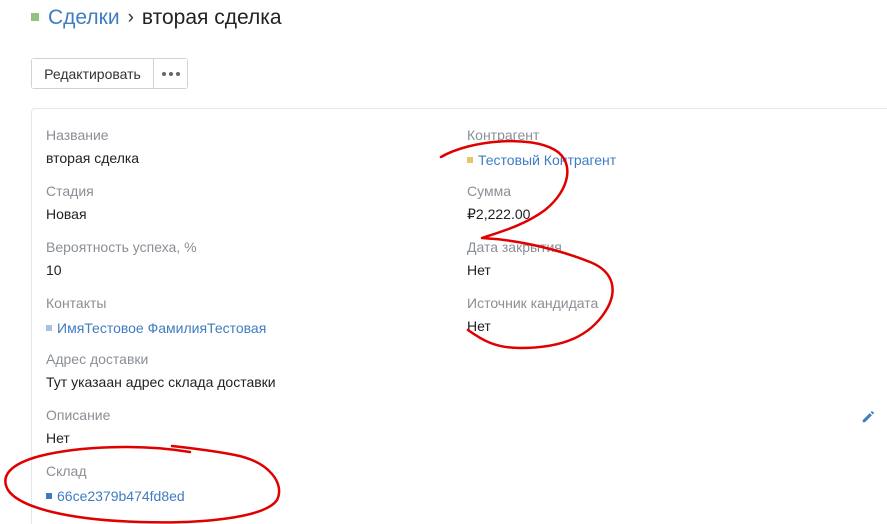 This screenshot has height=524, width=887. What do you see at coordinates (121, 496) in the screenshot?
I see `warehouse-link-text: 66ce2379b474fd8ed` at bounding box center [121, 496].